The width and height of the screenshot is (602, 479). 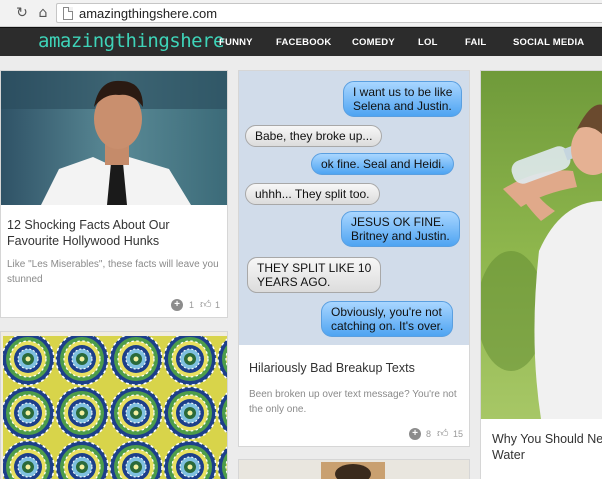 I want to click on chat-bubble-received: uhhh... They split too., so click(x=312, y=194).